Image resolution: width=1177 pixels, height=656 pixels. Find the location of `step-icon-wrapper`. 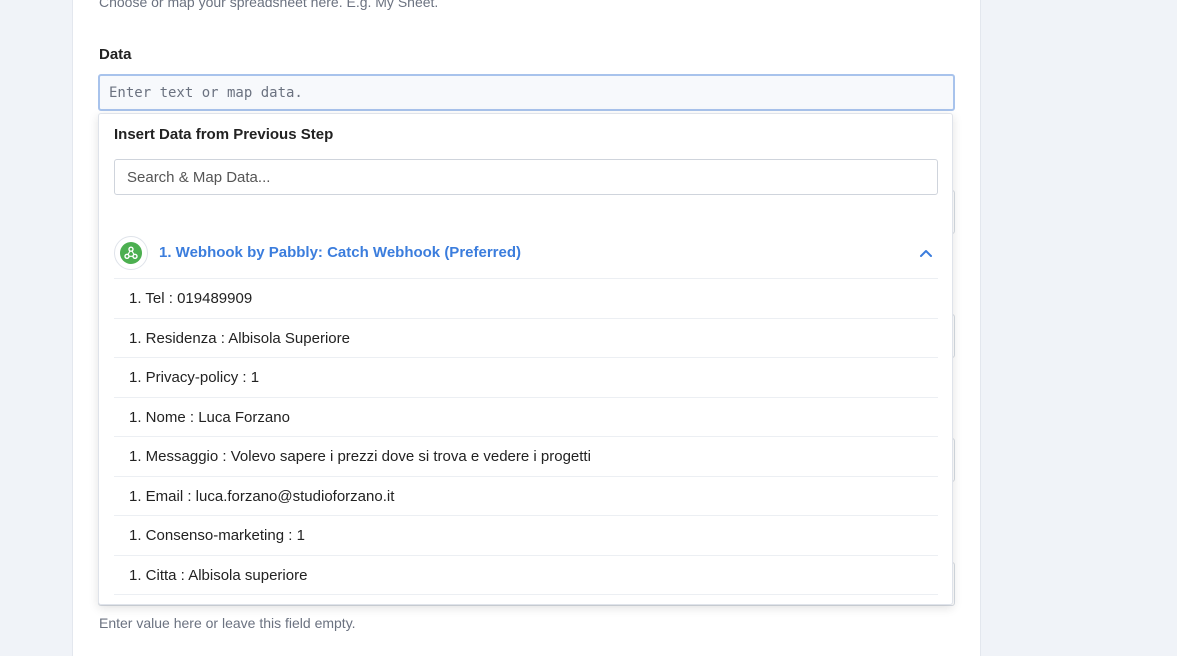

step-icon-wrapper is located at coordinates (131, 252).